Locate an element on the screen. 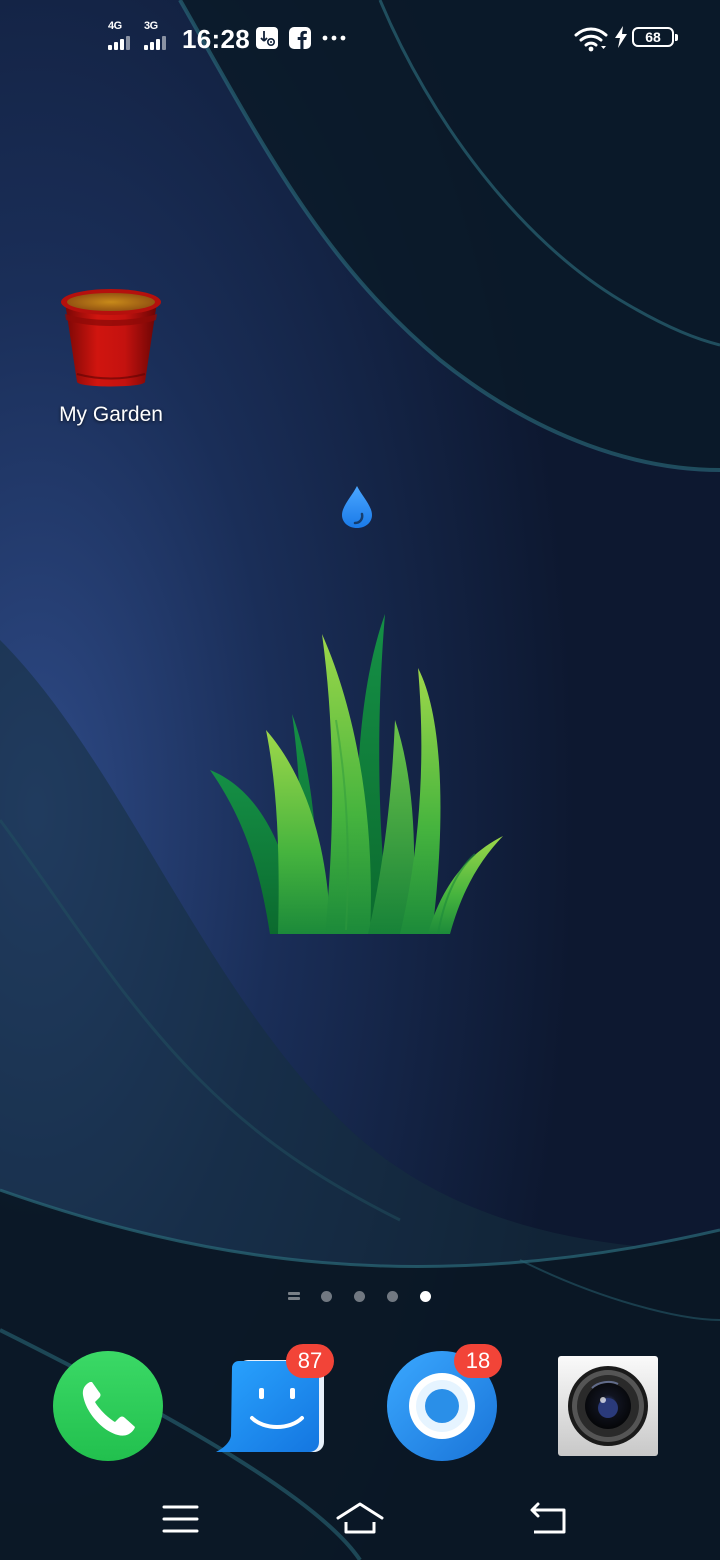  charging-icon is located at coordinates (621, 37).